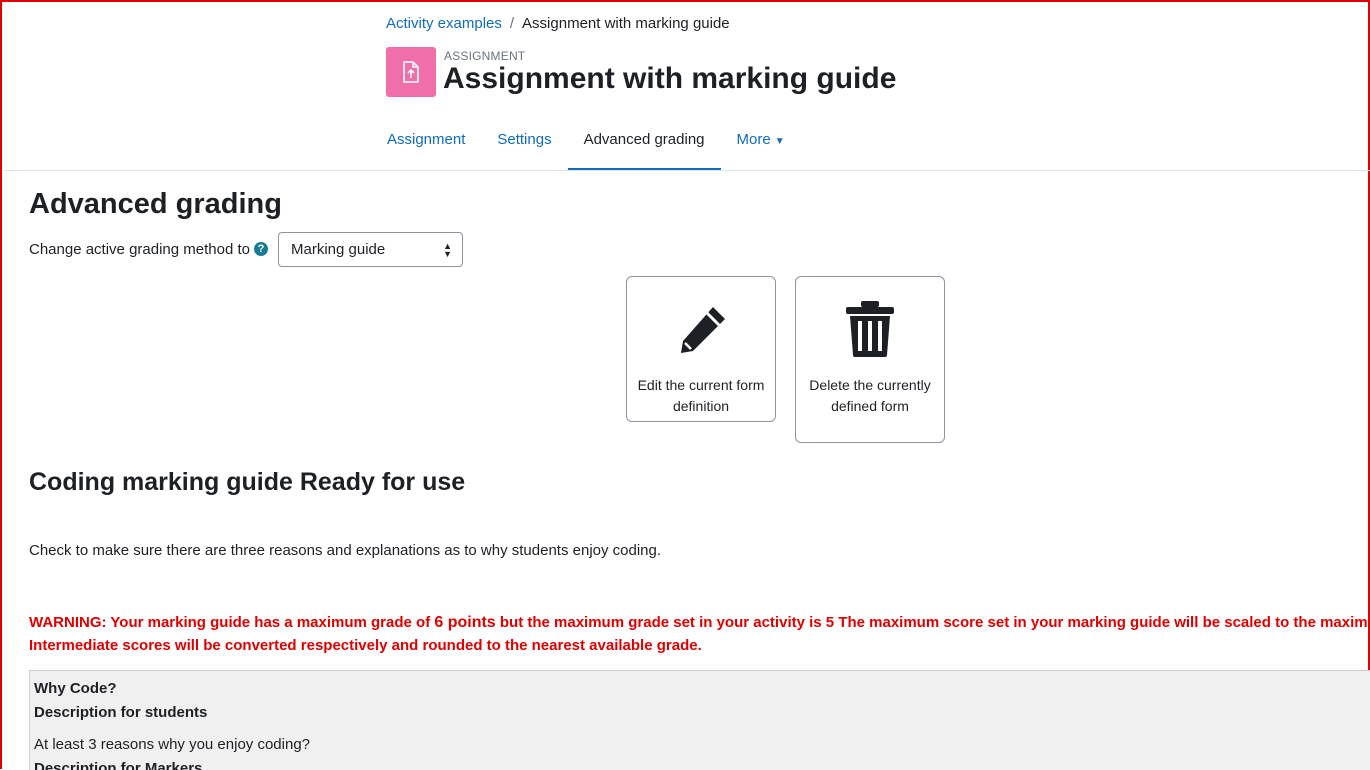 The image size is (1370, 770). What do you see at coordinates (870, 395) in the screenshot?
I see `delete-form-label: Delete the currently defined form` at bounding box center [870, 395].